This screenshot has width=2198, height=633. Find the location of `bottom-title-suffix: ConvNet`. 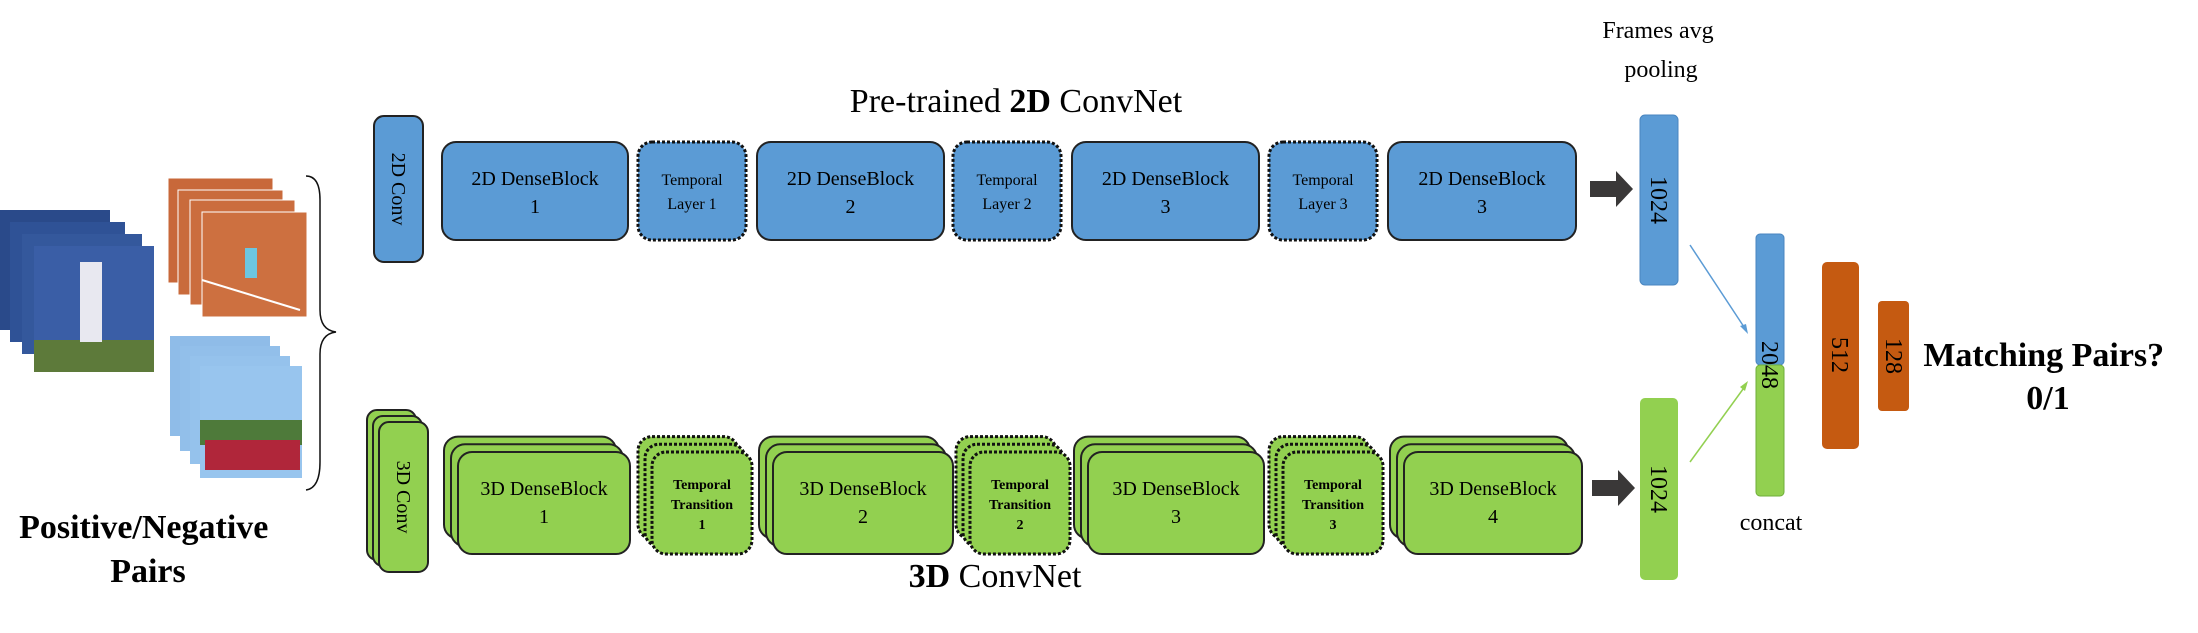

bottom-title-suffix: ConvNet is located at coordinates (1016, 576).